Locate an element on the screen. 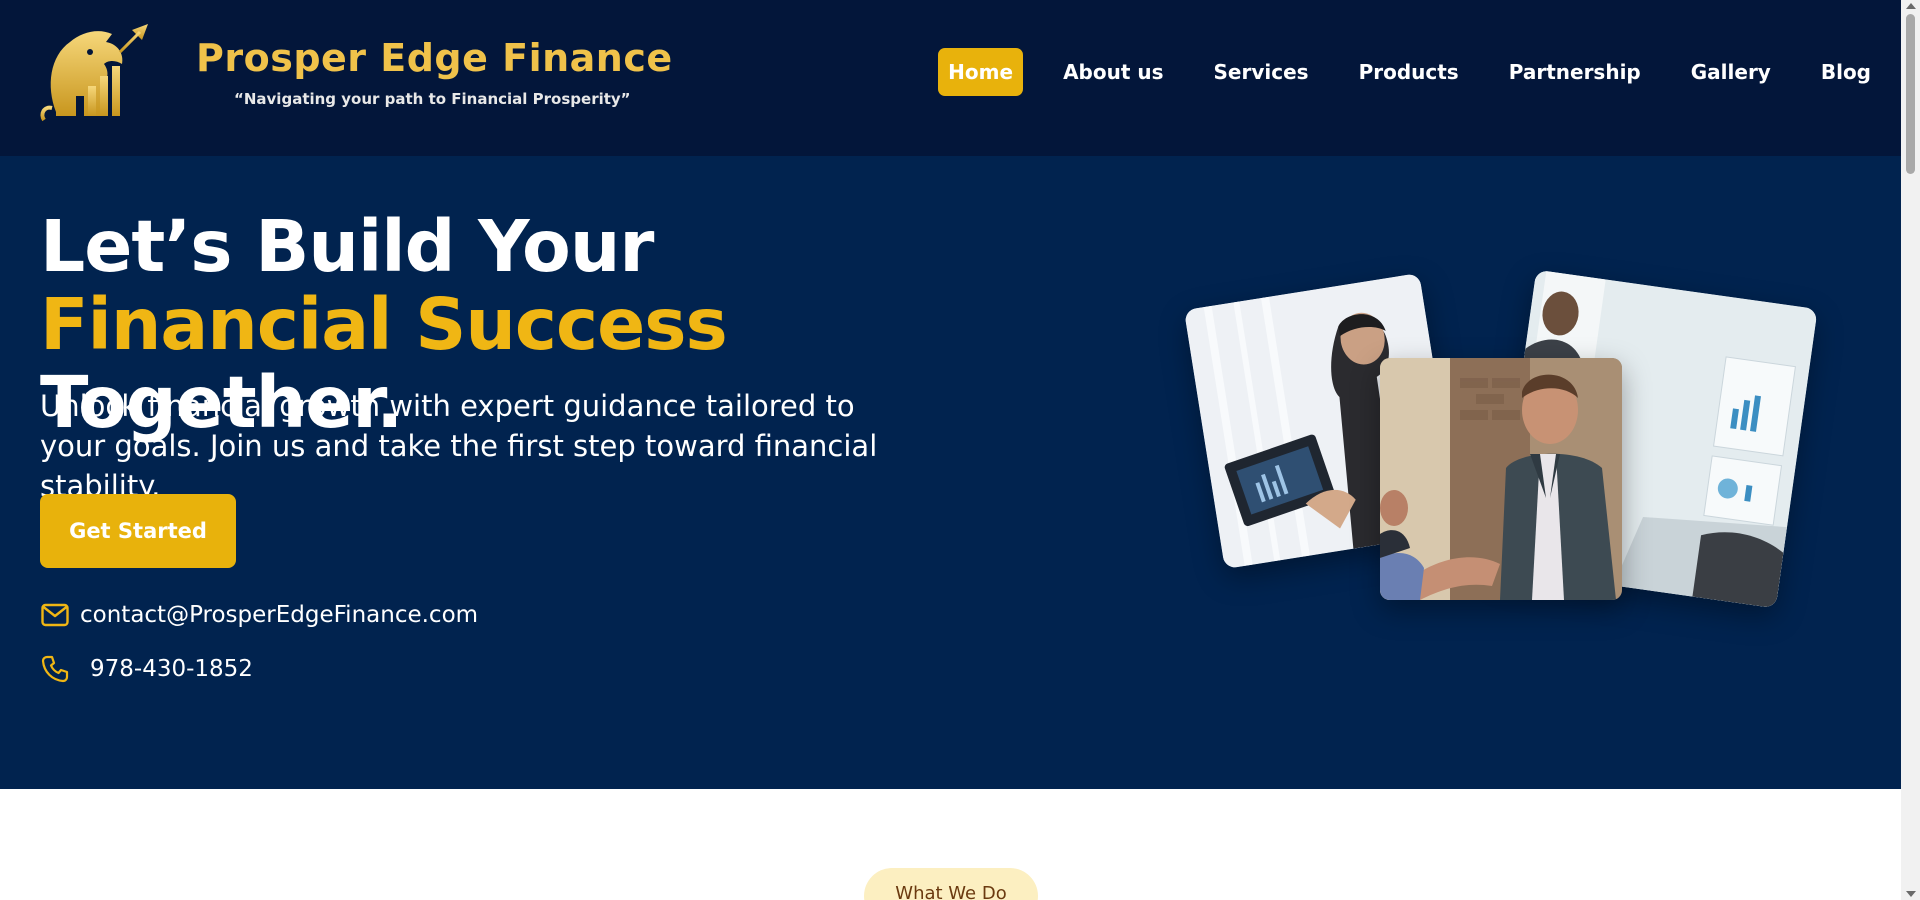 The image size is (1920, 900). scroll-down-arrow-icon is located at coordinates (1911, 894).